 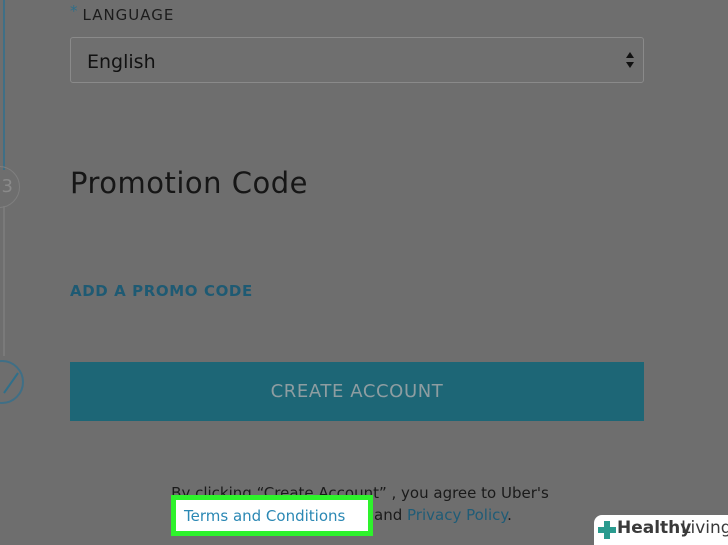 I want to click on healthy-living-watermark: Healthy Living, so click(x=661, y=530).